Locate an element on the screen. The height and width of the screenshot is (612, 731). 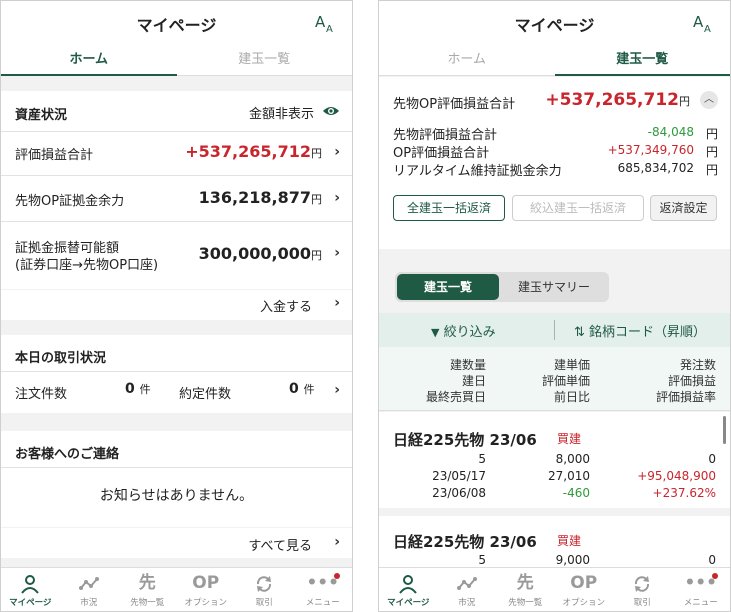
summary-main-value-wrap: +537,265,712円 is located at coordinates (617, 100).